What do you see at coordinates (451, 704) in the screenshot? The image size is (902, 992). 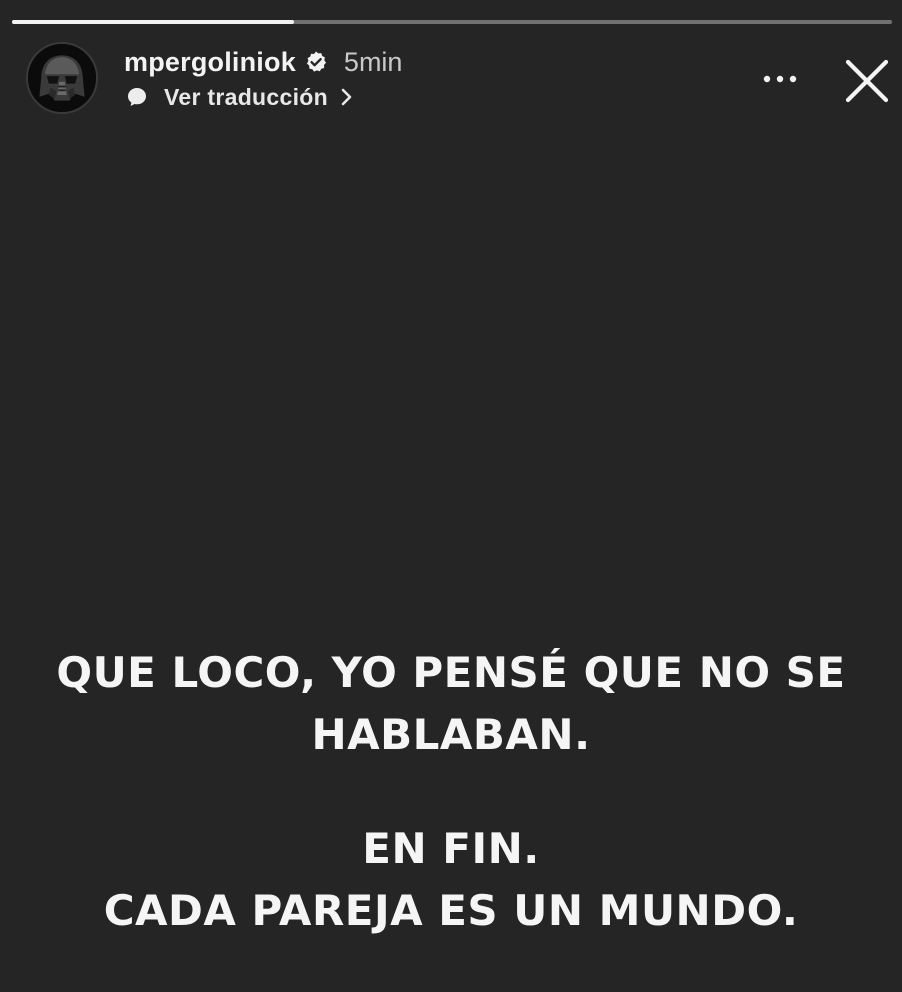 I see `story-text-block: QUE LOCO, YO PENSÉ QUE NO SE HABLABAN.` at bounding box center [451, 704].